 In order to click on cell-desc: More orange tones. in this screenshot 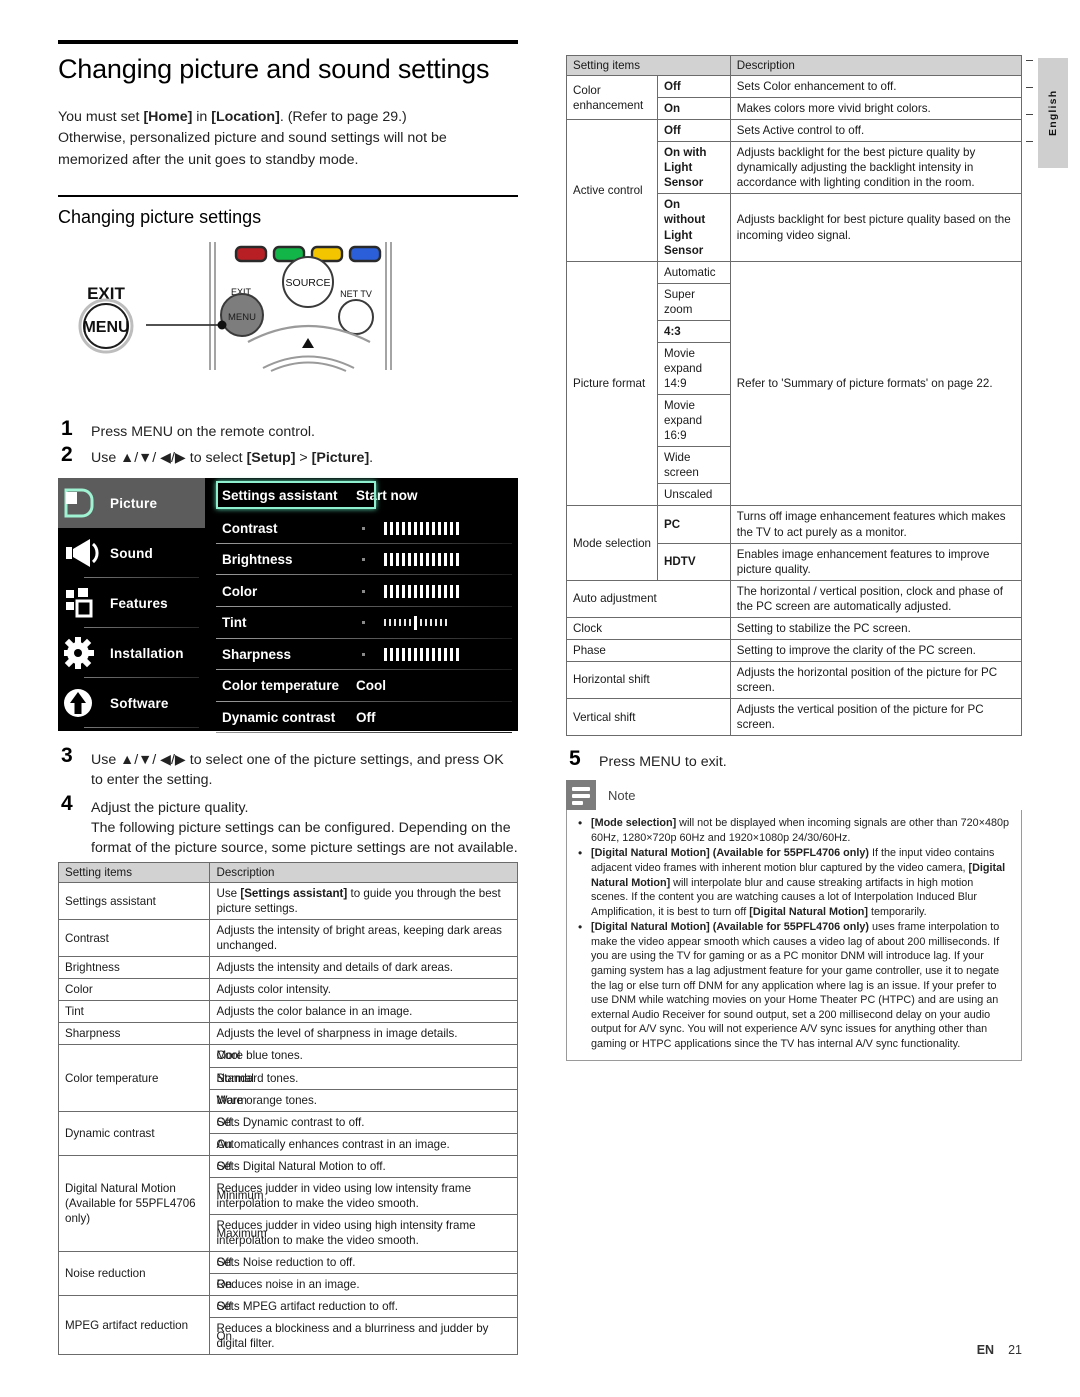, I will do `click(363, 1100)`.